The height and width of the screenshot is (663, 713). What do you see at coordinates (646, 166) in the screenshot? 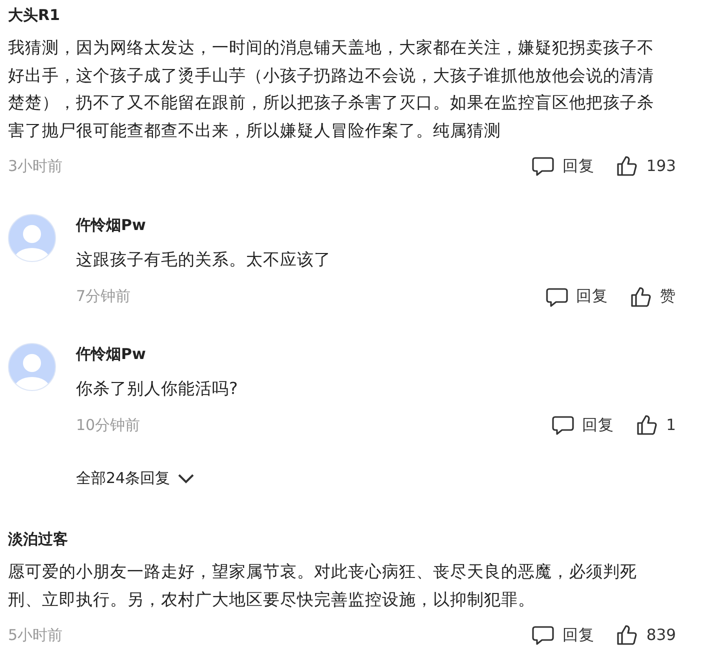
I see `like-button: 193` at bounding box center [646, 166].